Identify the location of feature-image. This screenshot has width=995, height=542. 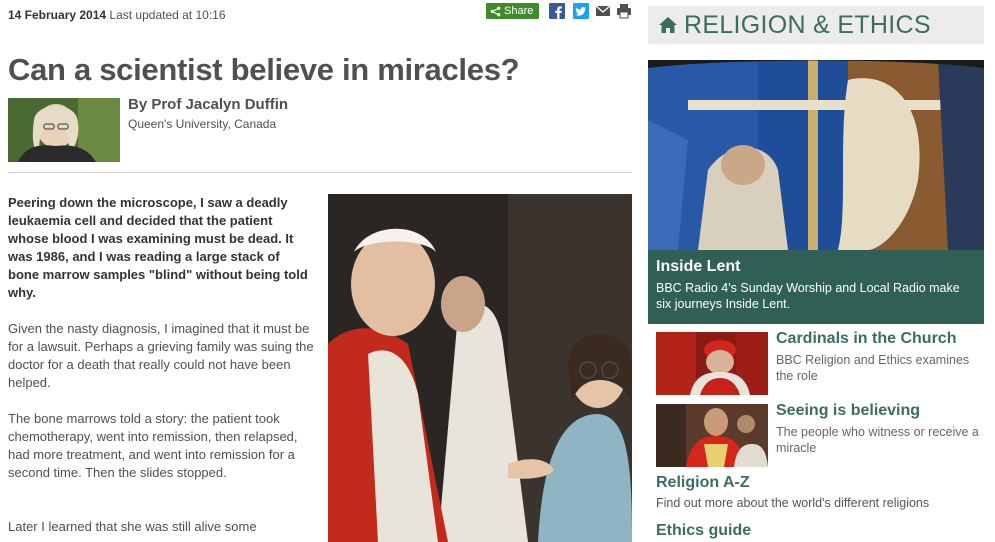
(816, 155).